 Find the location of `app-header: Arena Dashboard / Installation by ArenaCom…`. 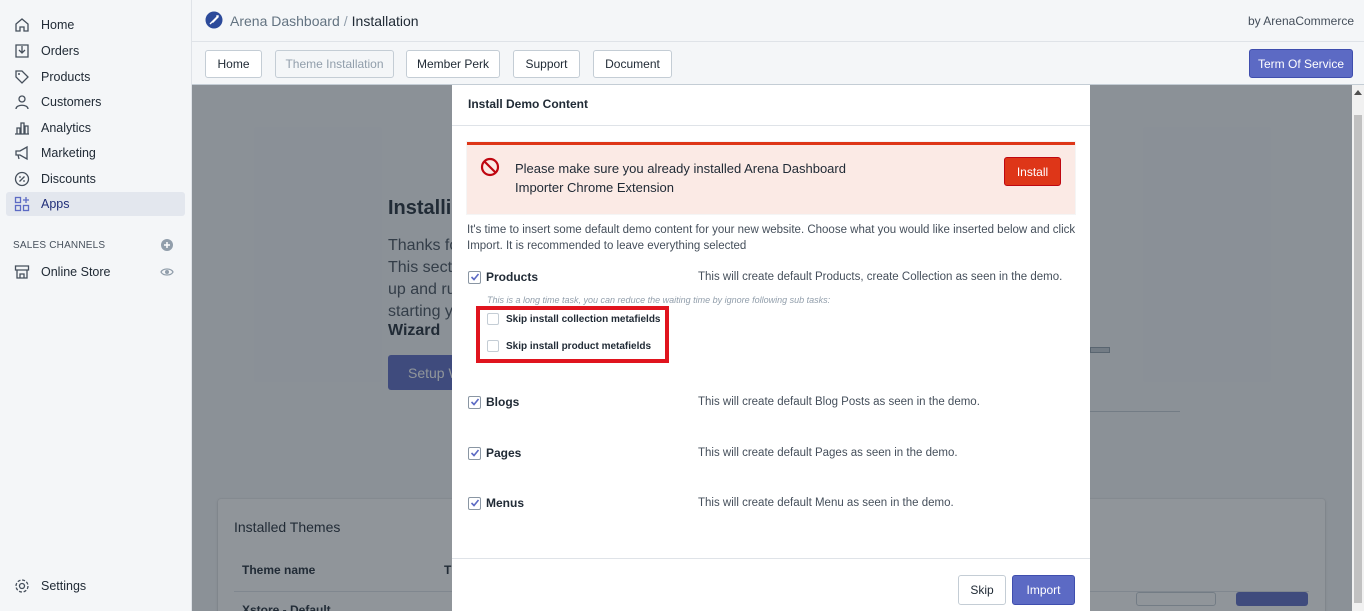

app-header: Arena Dashboard / Installation by ArenaCom… is located at coordinates (778, 21).